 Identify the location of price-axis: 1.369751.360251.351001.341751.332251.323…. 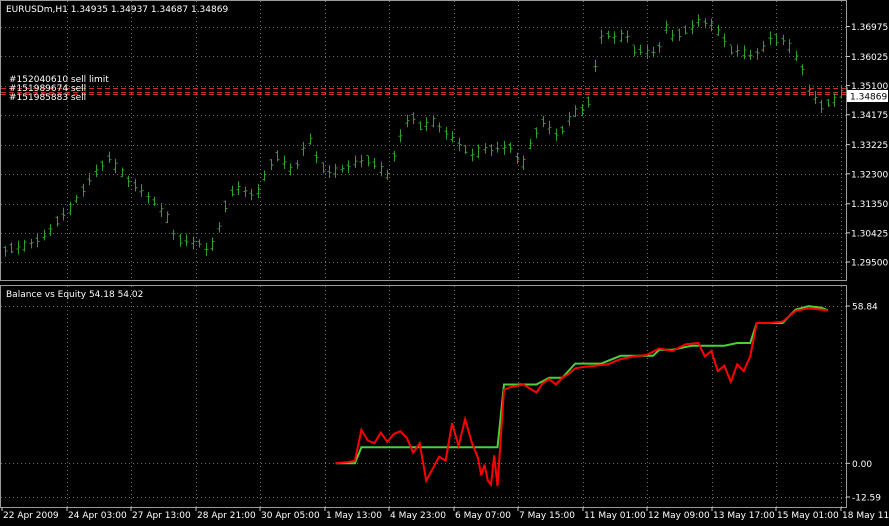
(867, 146).